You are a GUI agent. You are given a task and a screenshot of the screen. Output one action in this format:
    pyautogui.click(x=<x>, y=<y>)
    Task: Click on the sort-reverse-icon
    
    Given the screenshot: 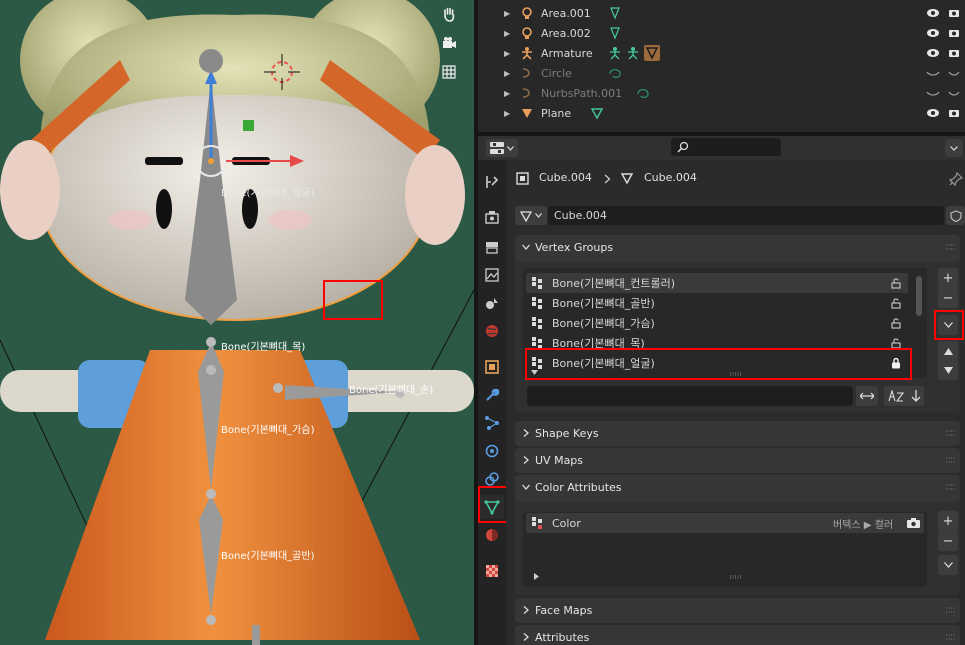 What is the action you would take?
    pyautogui.click(x=916, y=396)
    